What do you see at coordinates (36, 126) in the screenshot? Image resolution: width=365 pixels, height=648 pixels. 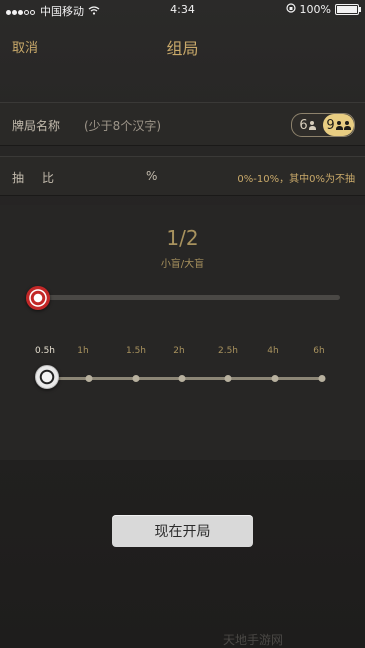 I see `table-name-label: 牌局名称` at bounding box center [36, 126].